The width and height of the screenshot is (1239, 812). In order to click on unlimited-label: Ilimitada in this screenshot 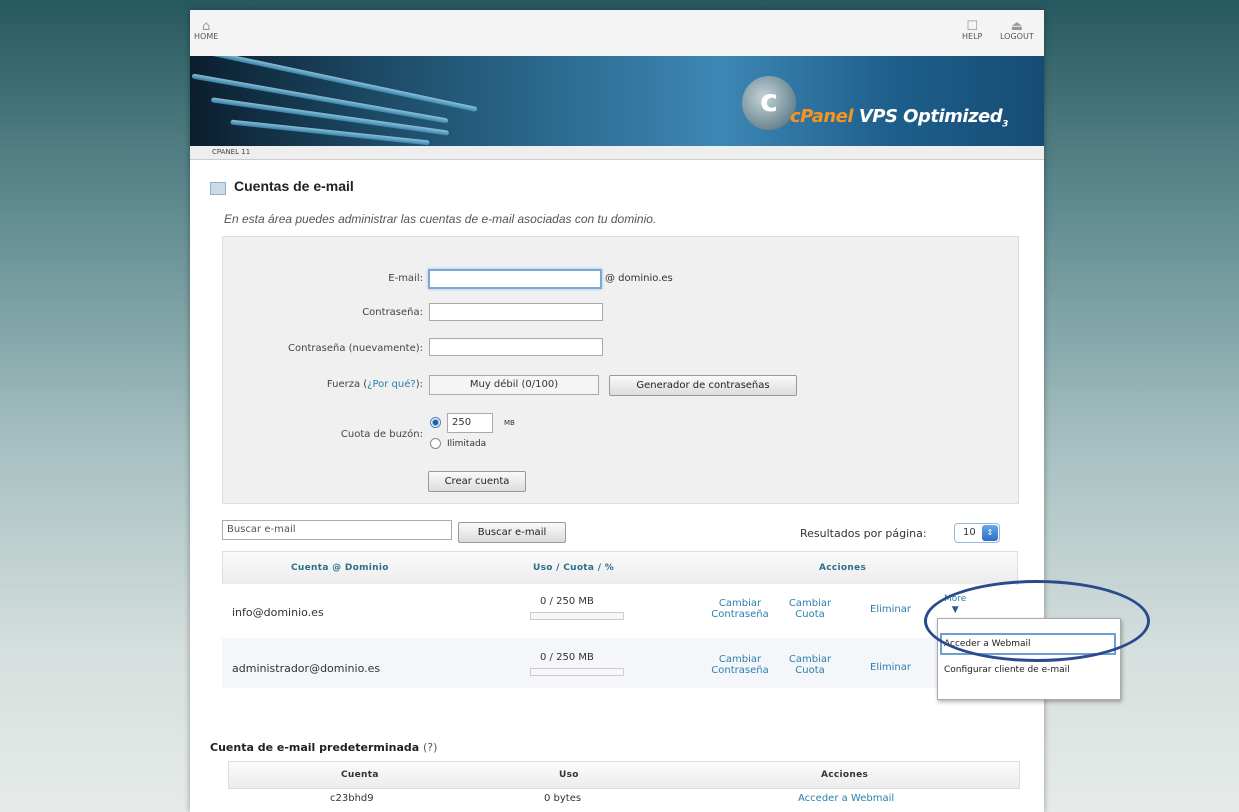, I will do `click(467, 444)`.